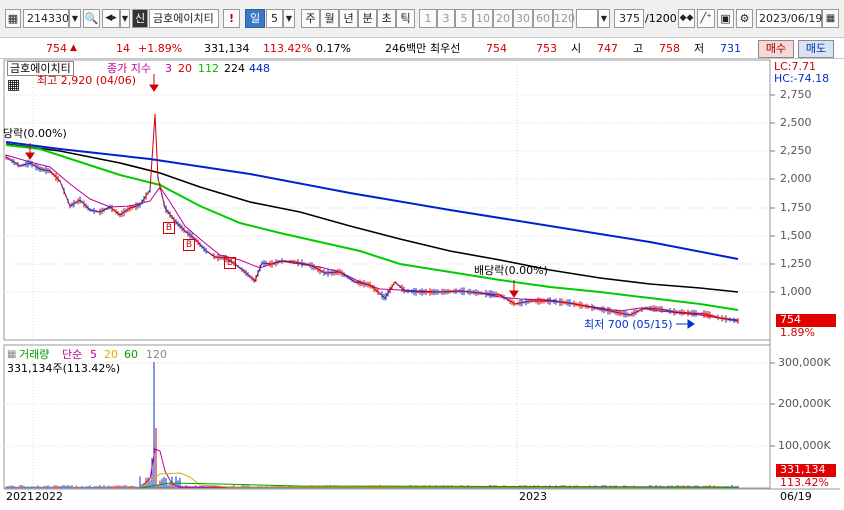  What do you see at coordinates (628, 324) in the screenshot?
I see `low-note: 최저 700 (05/15)` at bounding box center [628, 324].